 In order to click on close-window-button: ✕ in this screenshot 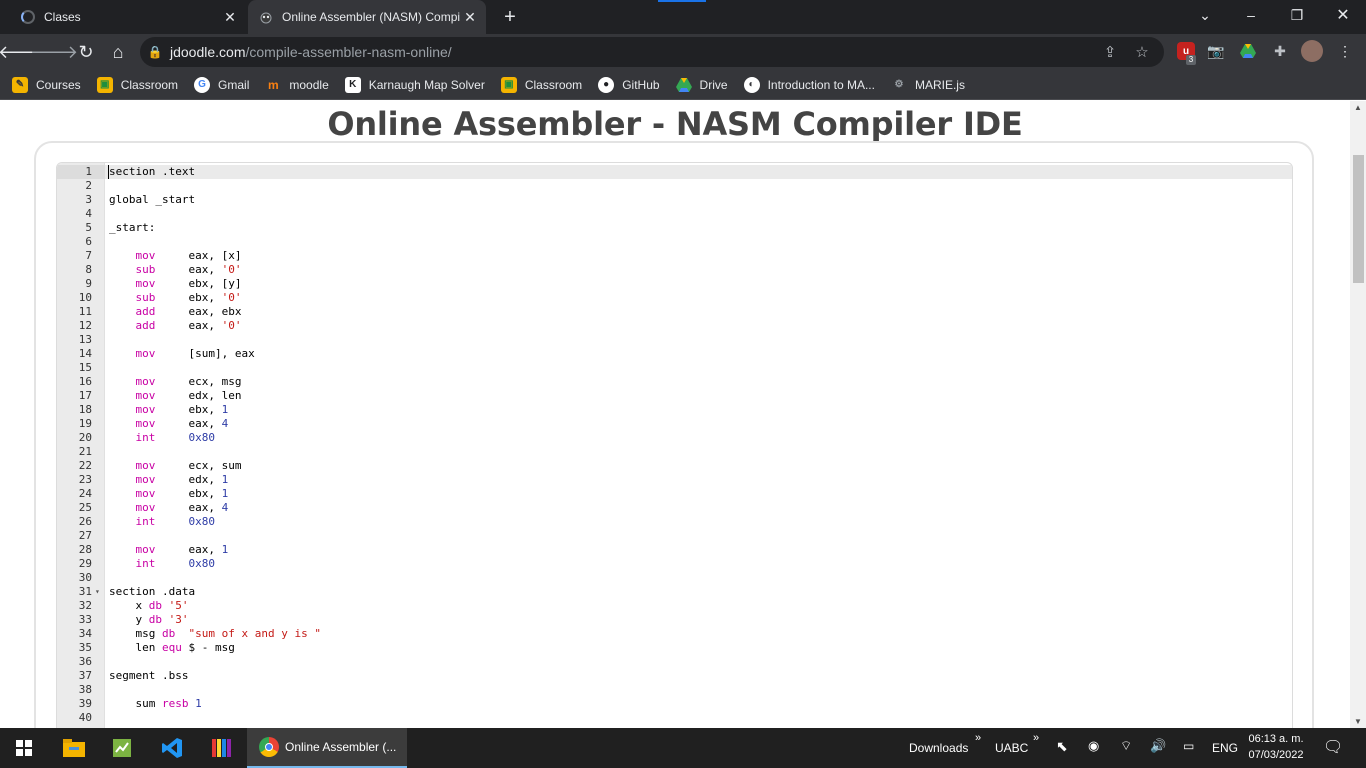, I will do `click(1343, 15)`.